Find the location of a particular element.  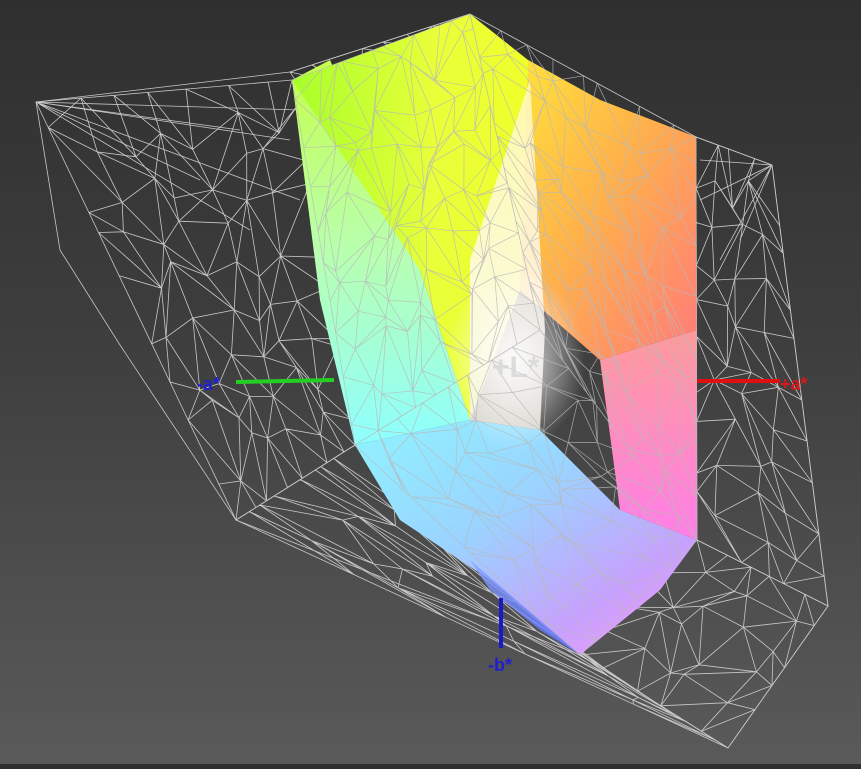

wireframe-mesh is located at coordinates (762, 371).